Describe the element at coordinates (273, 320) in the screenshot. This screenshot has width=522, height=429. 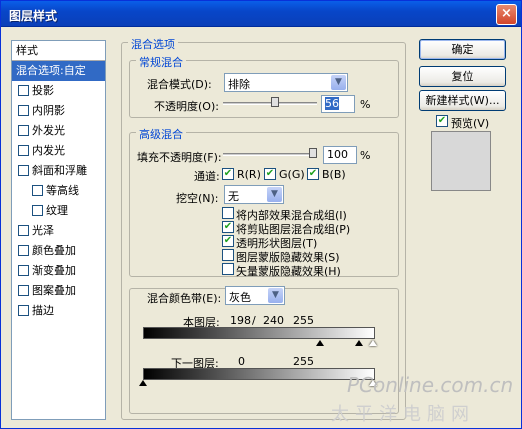
I see `this-layer-value-2: 240` at that location.